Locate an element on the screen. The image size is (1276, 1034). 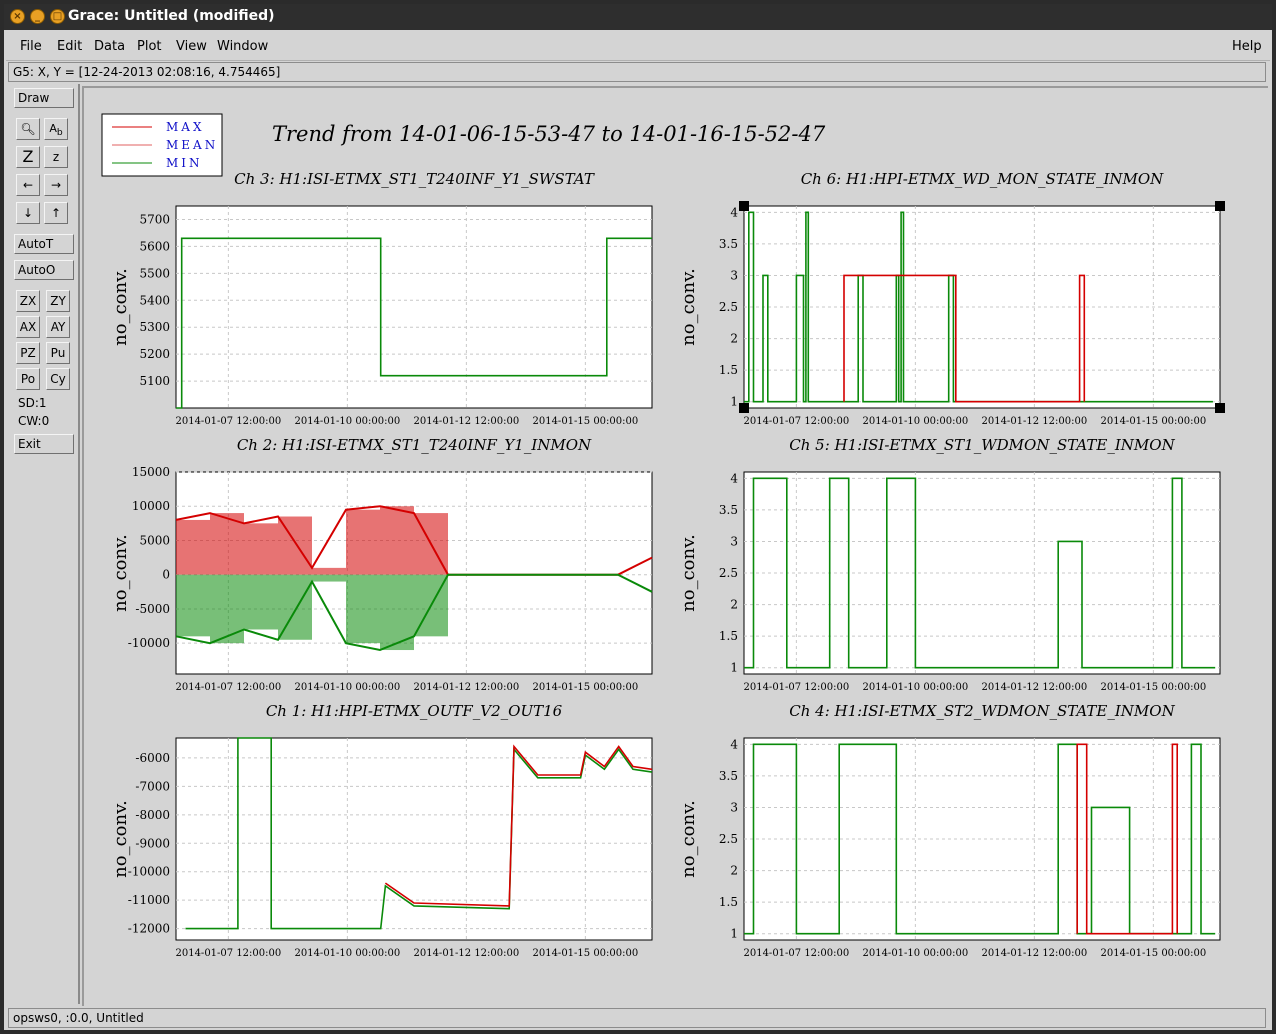
zoom-out-button: z is located at coordinates (56, 157).